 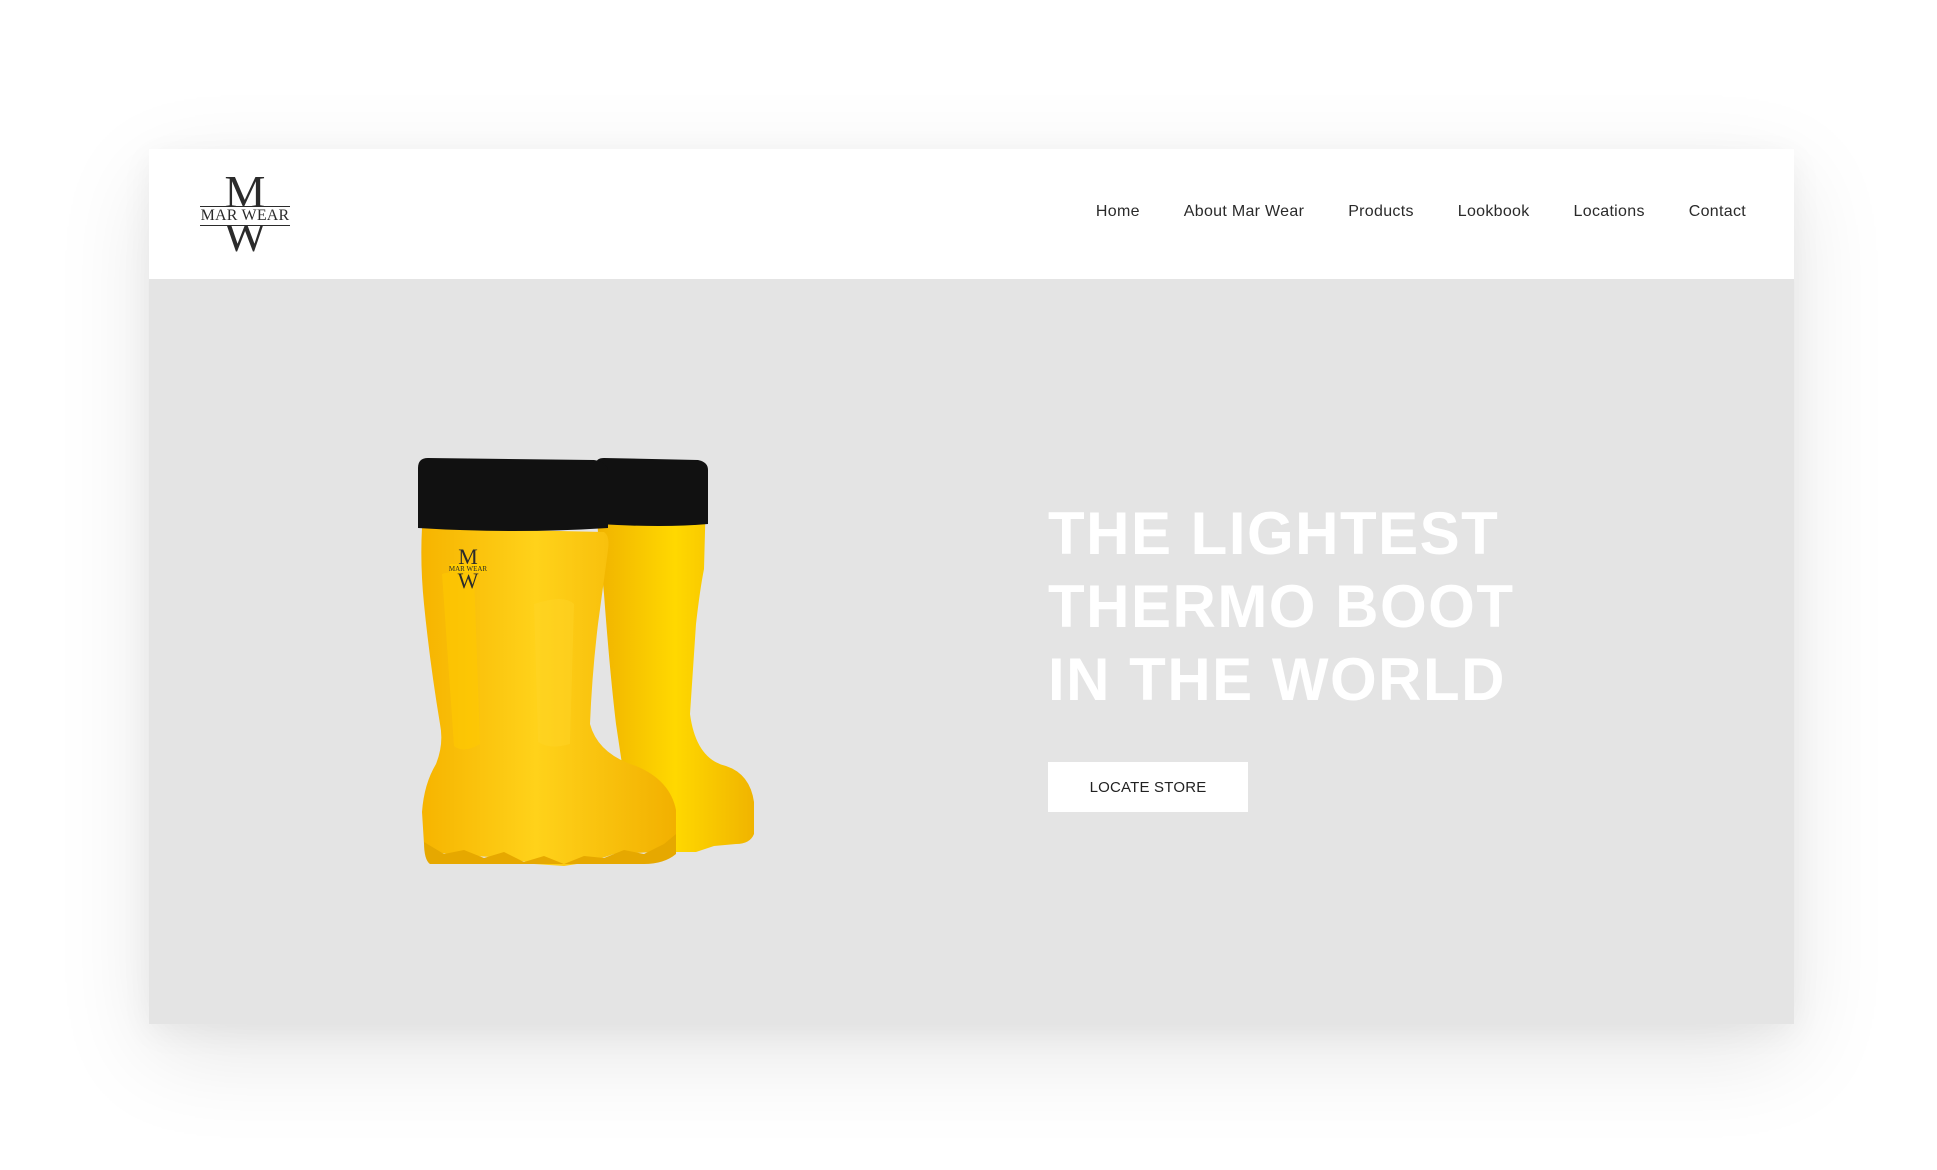 What do you see at coordinates (1148, 787) in the screenshot?
I see `locate-store-button: LOCATE STORE` at bounding box center [1148, 787].